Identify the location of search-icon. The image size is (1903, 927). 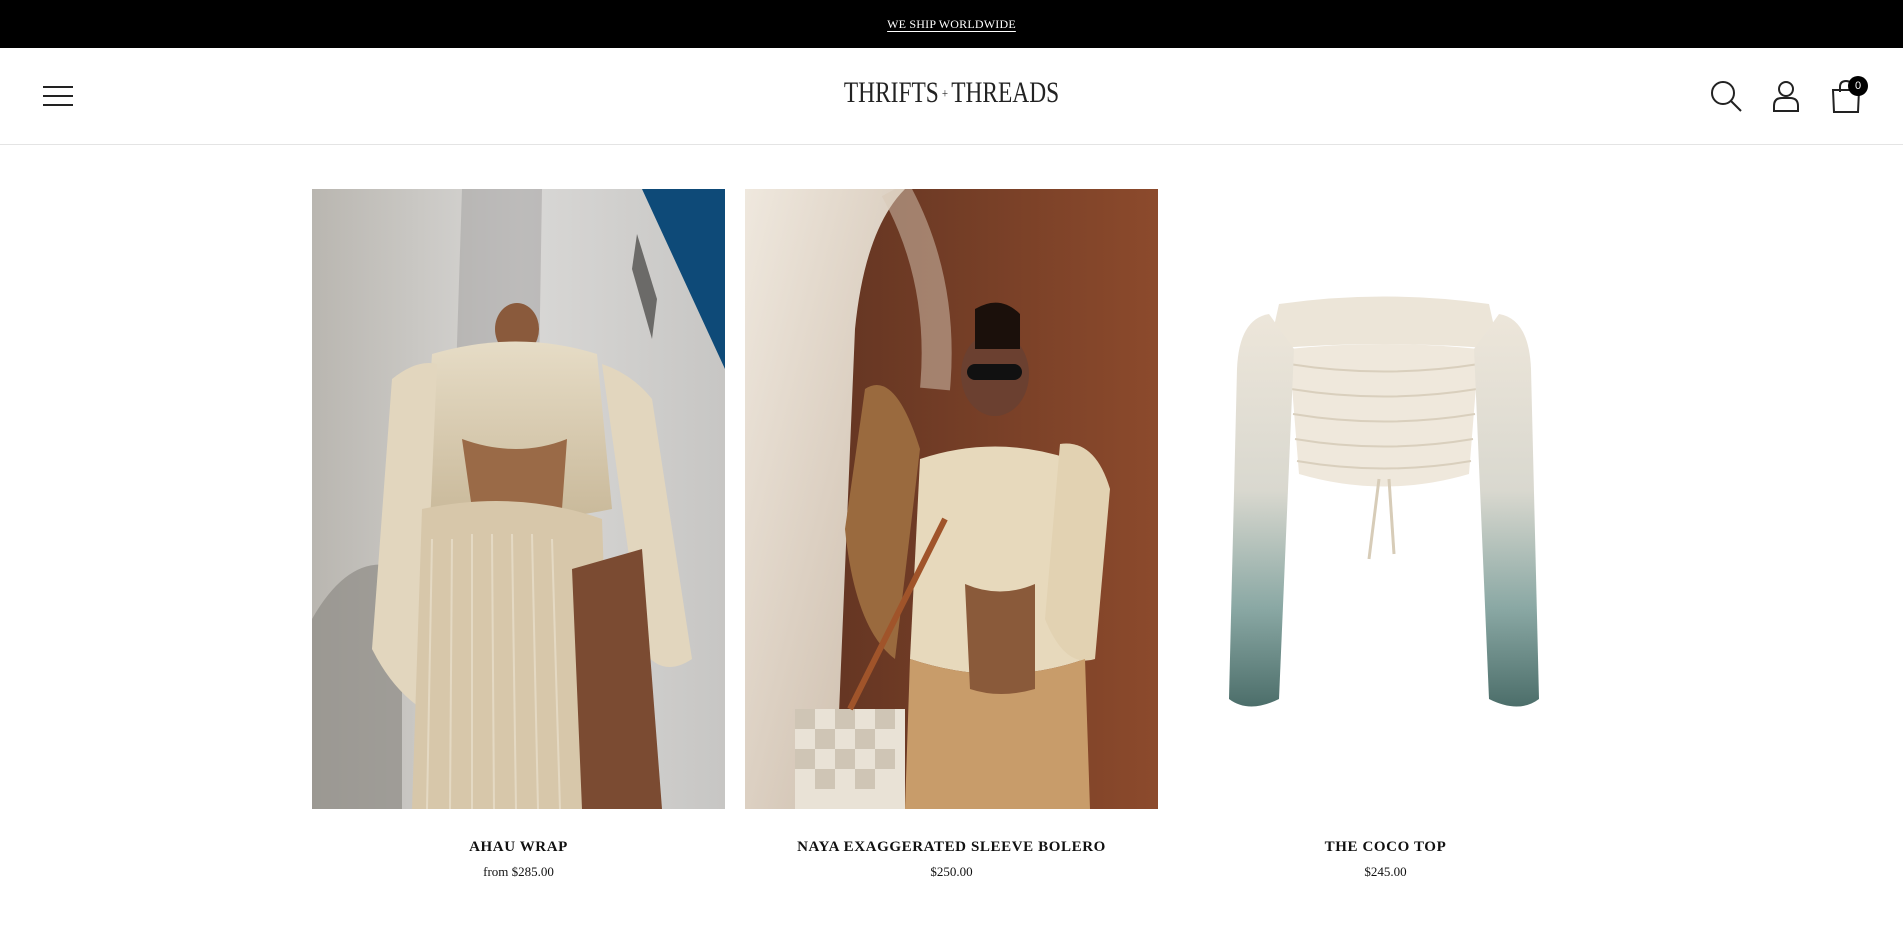
(1726, 96).